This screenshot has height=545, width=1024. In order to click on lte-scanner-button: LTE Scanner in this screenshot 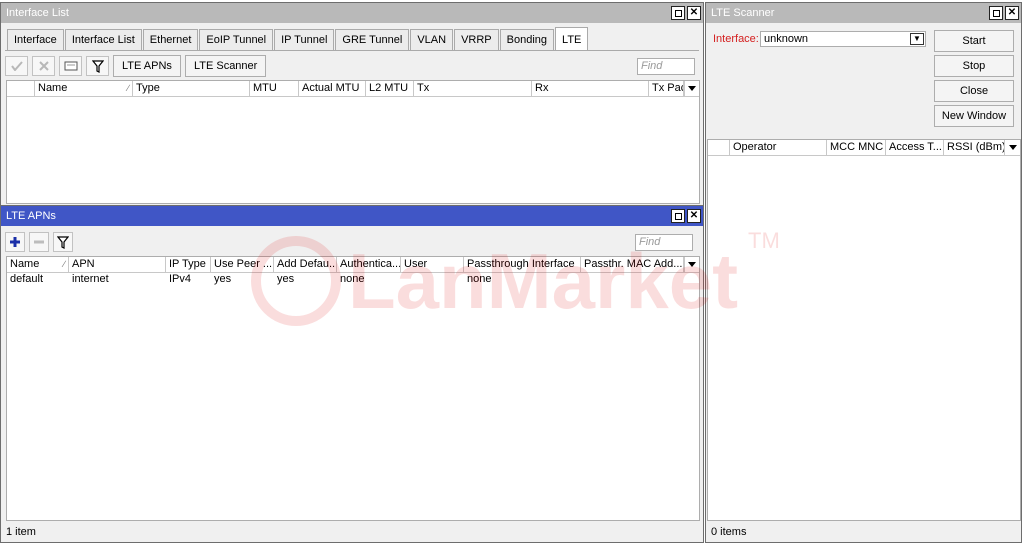, I will do `click(225, 66)`.